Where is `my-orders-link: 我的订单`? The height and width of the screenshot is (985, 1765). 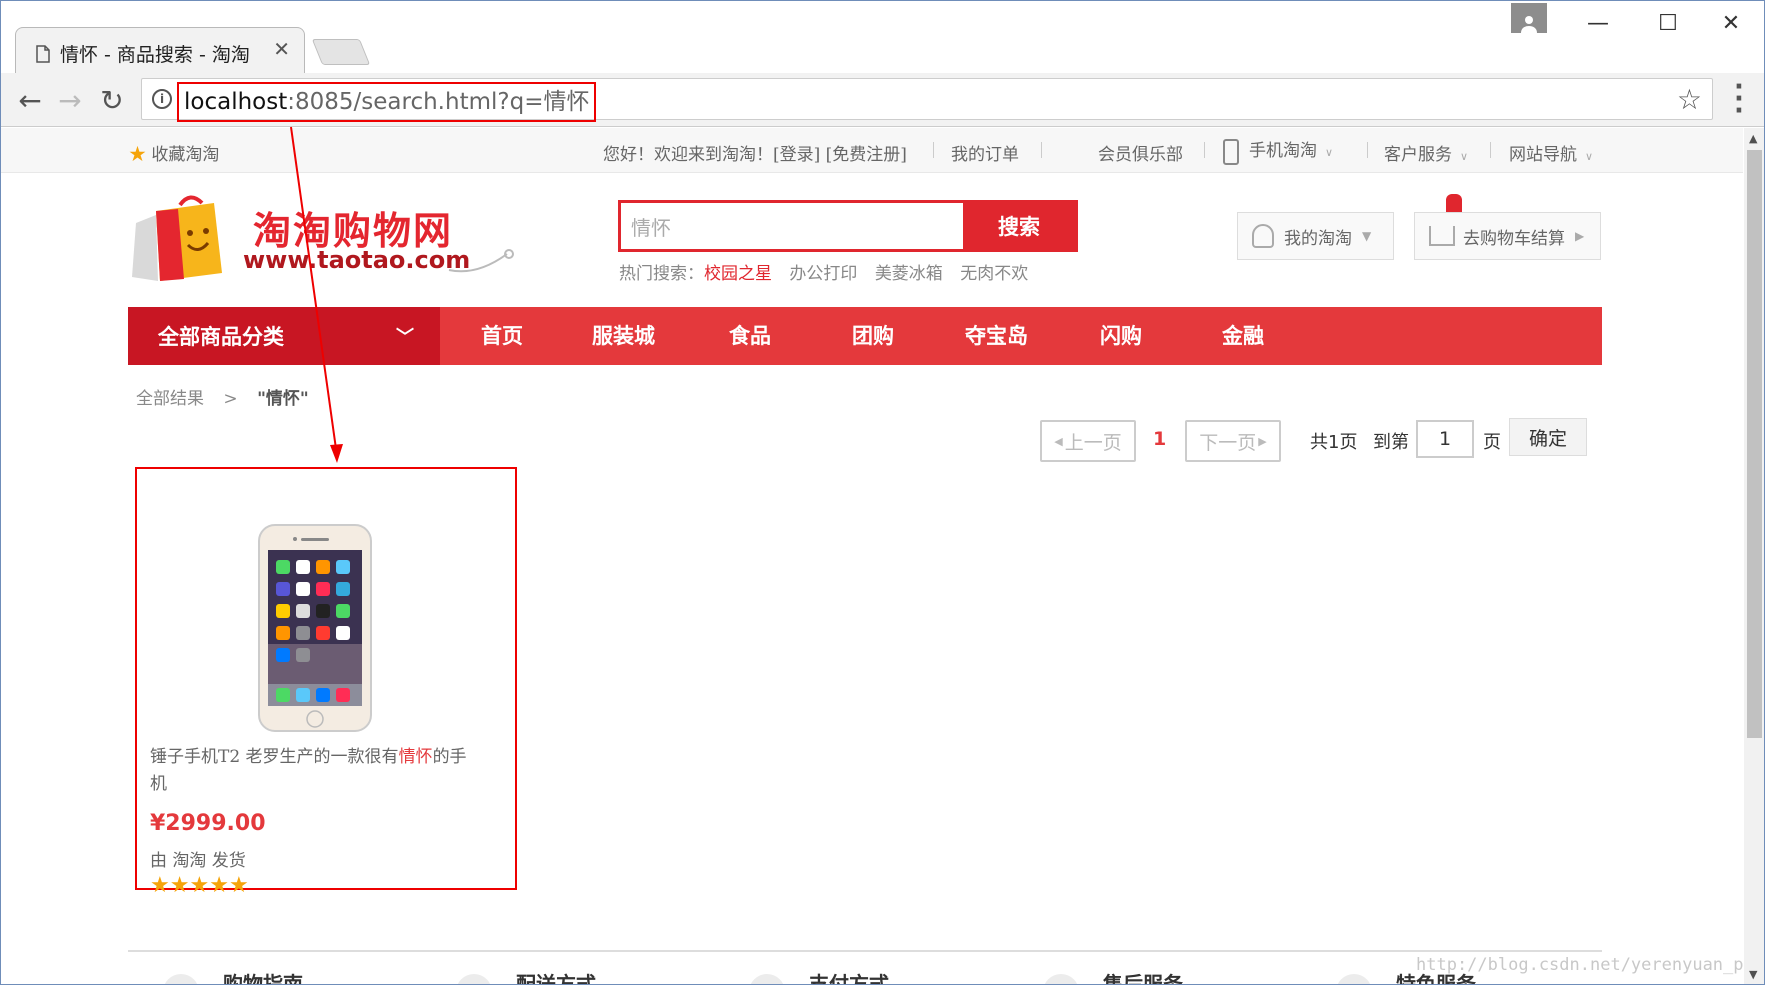
my-orders-link: 我的订单 is located at coordinates (985, 152).